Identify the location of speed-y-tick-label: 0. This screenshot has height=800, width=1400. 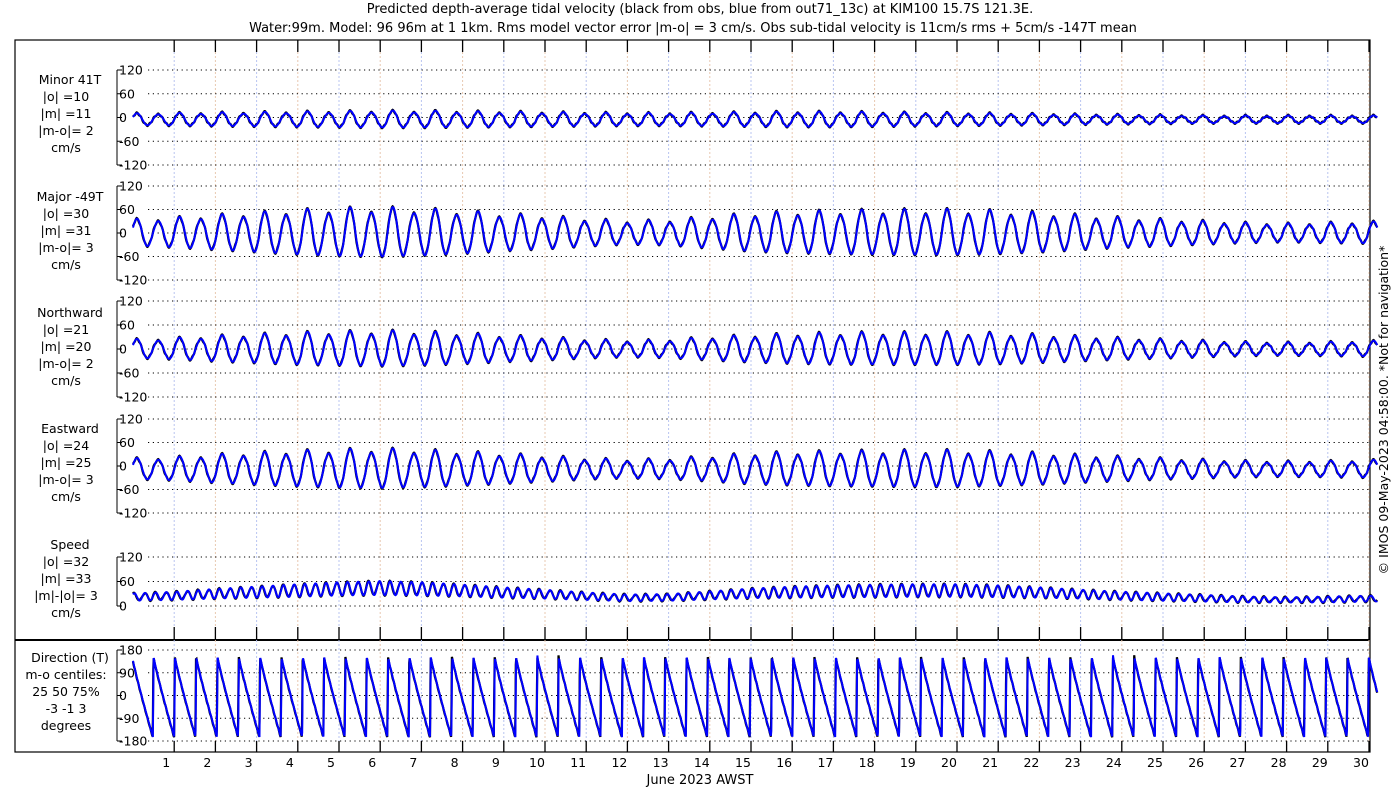
(123, 606).